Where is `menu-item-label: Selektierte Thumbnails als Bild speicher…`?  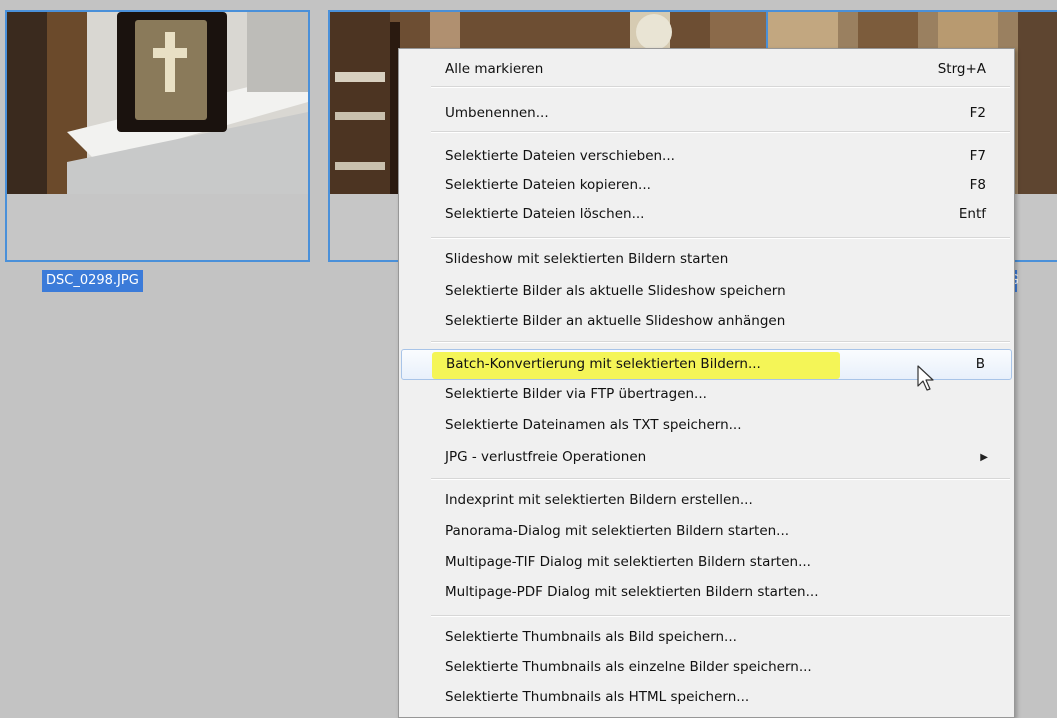
menu-item-label: Selektierte Thumbnails als Bild speicher… is located at coordinates (591, 637).